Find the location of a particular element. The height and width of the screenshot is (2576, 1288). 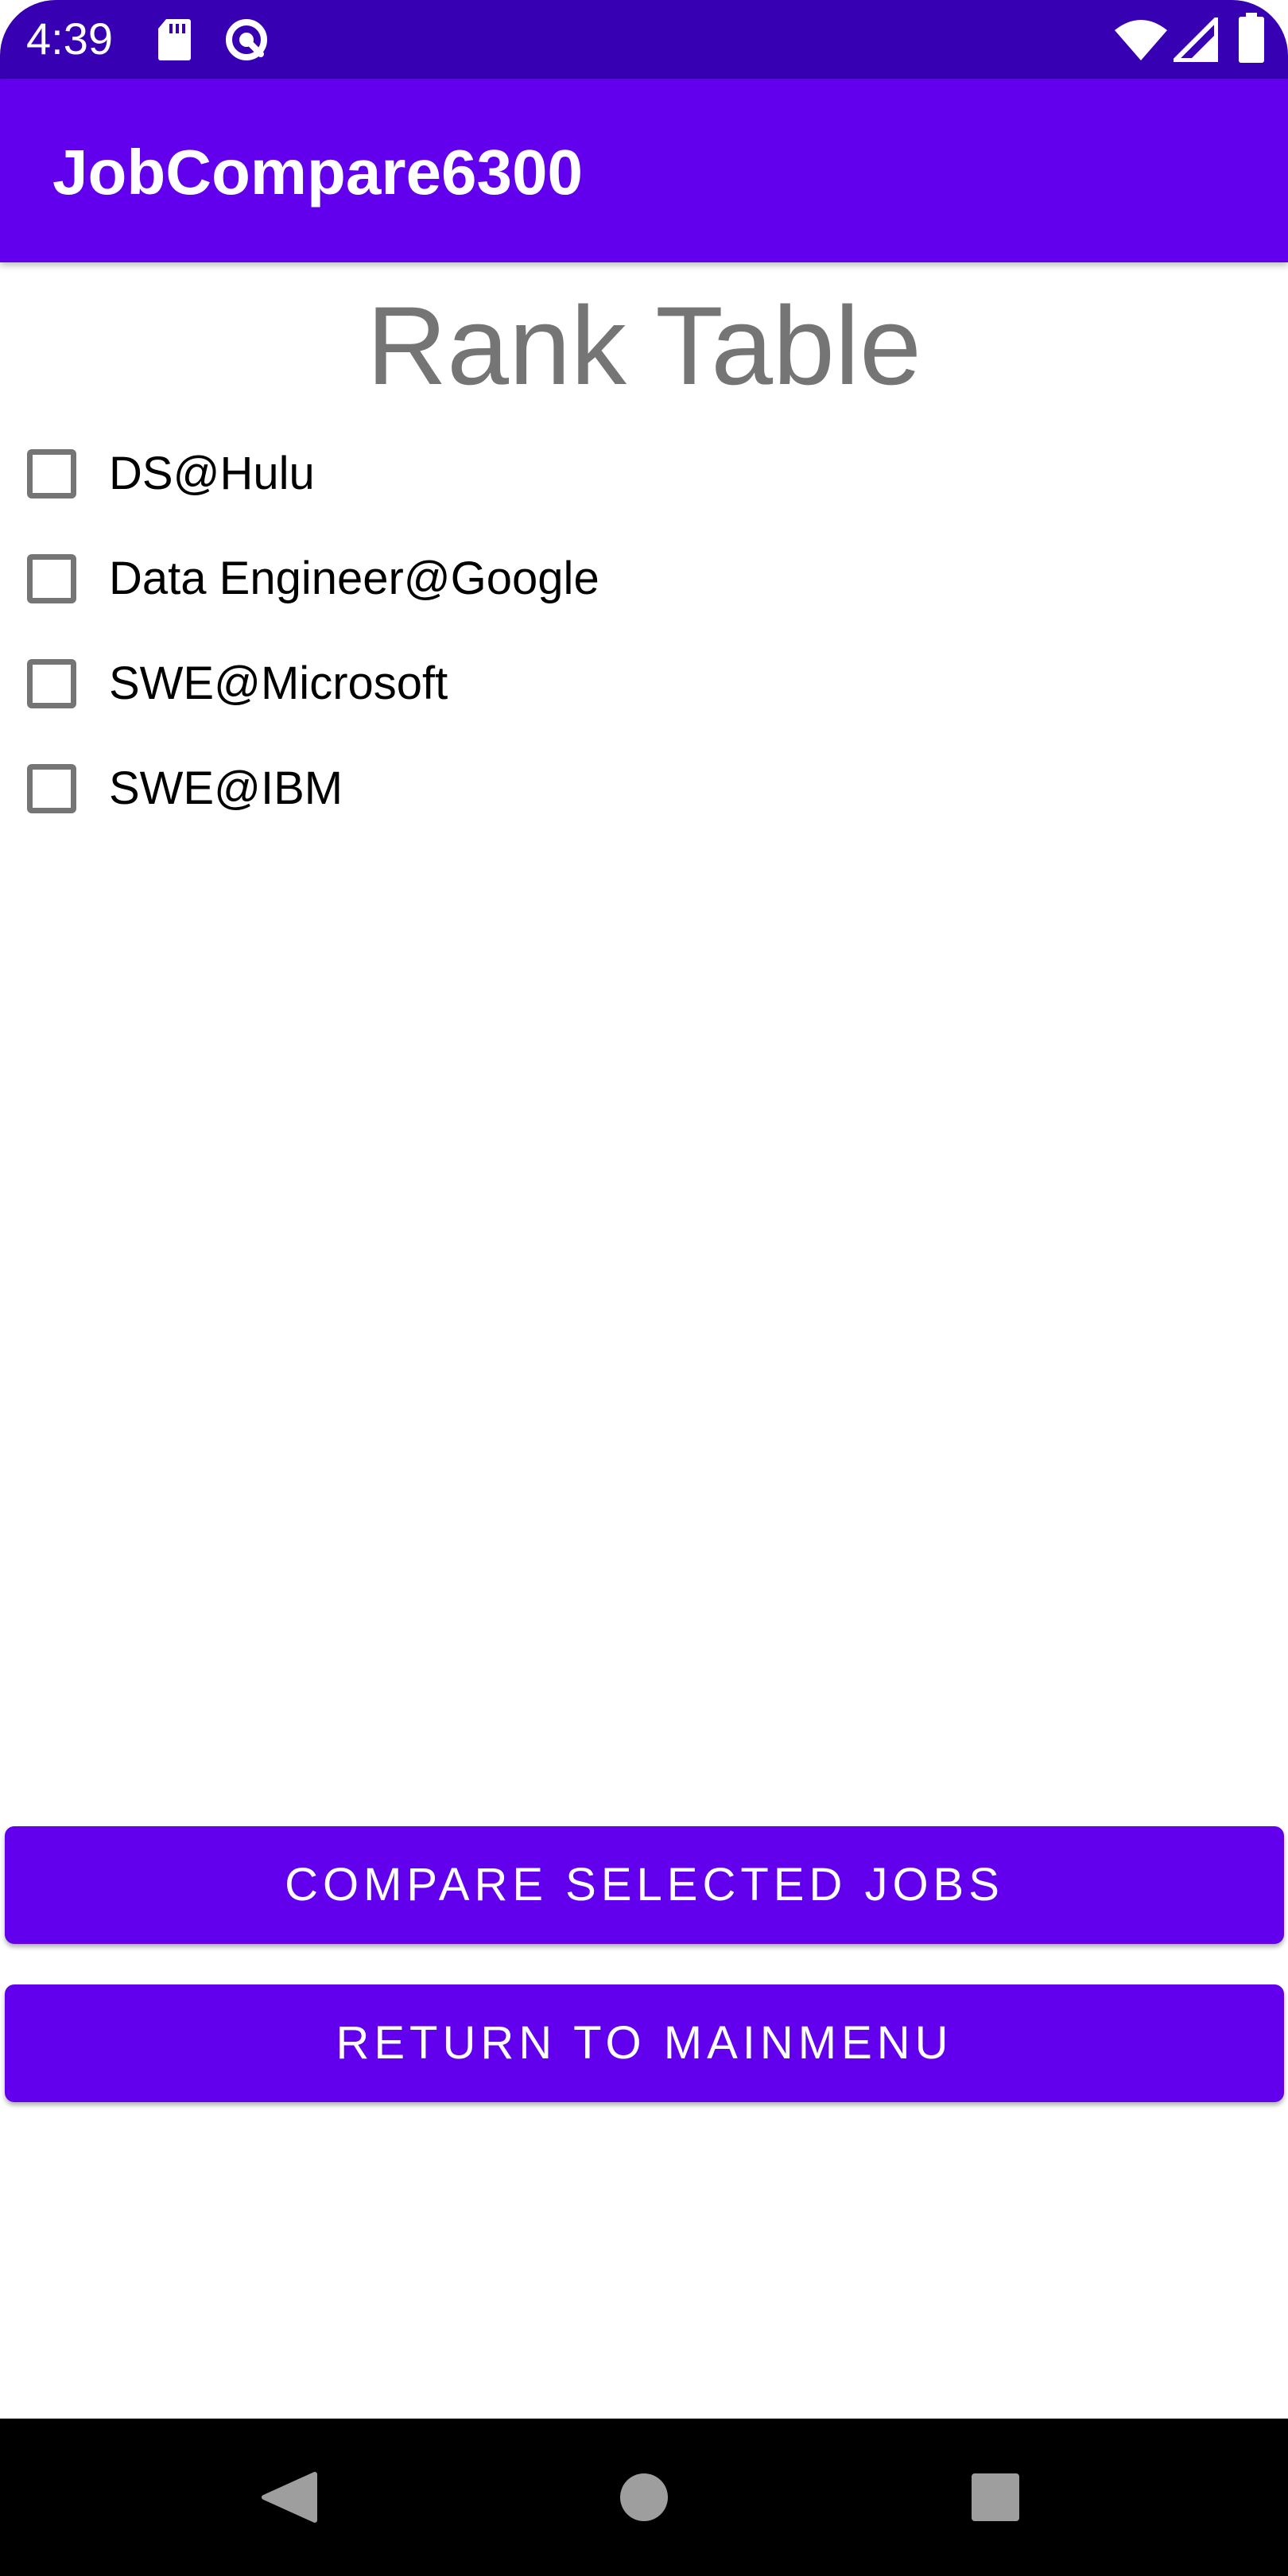

job-item: SWE@IBM is located at coordinates (644, 788).